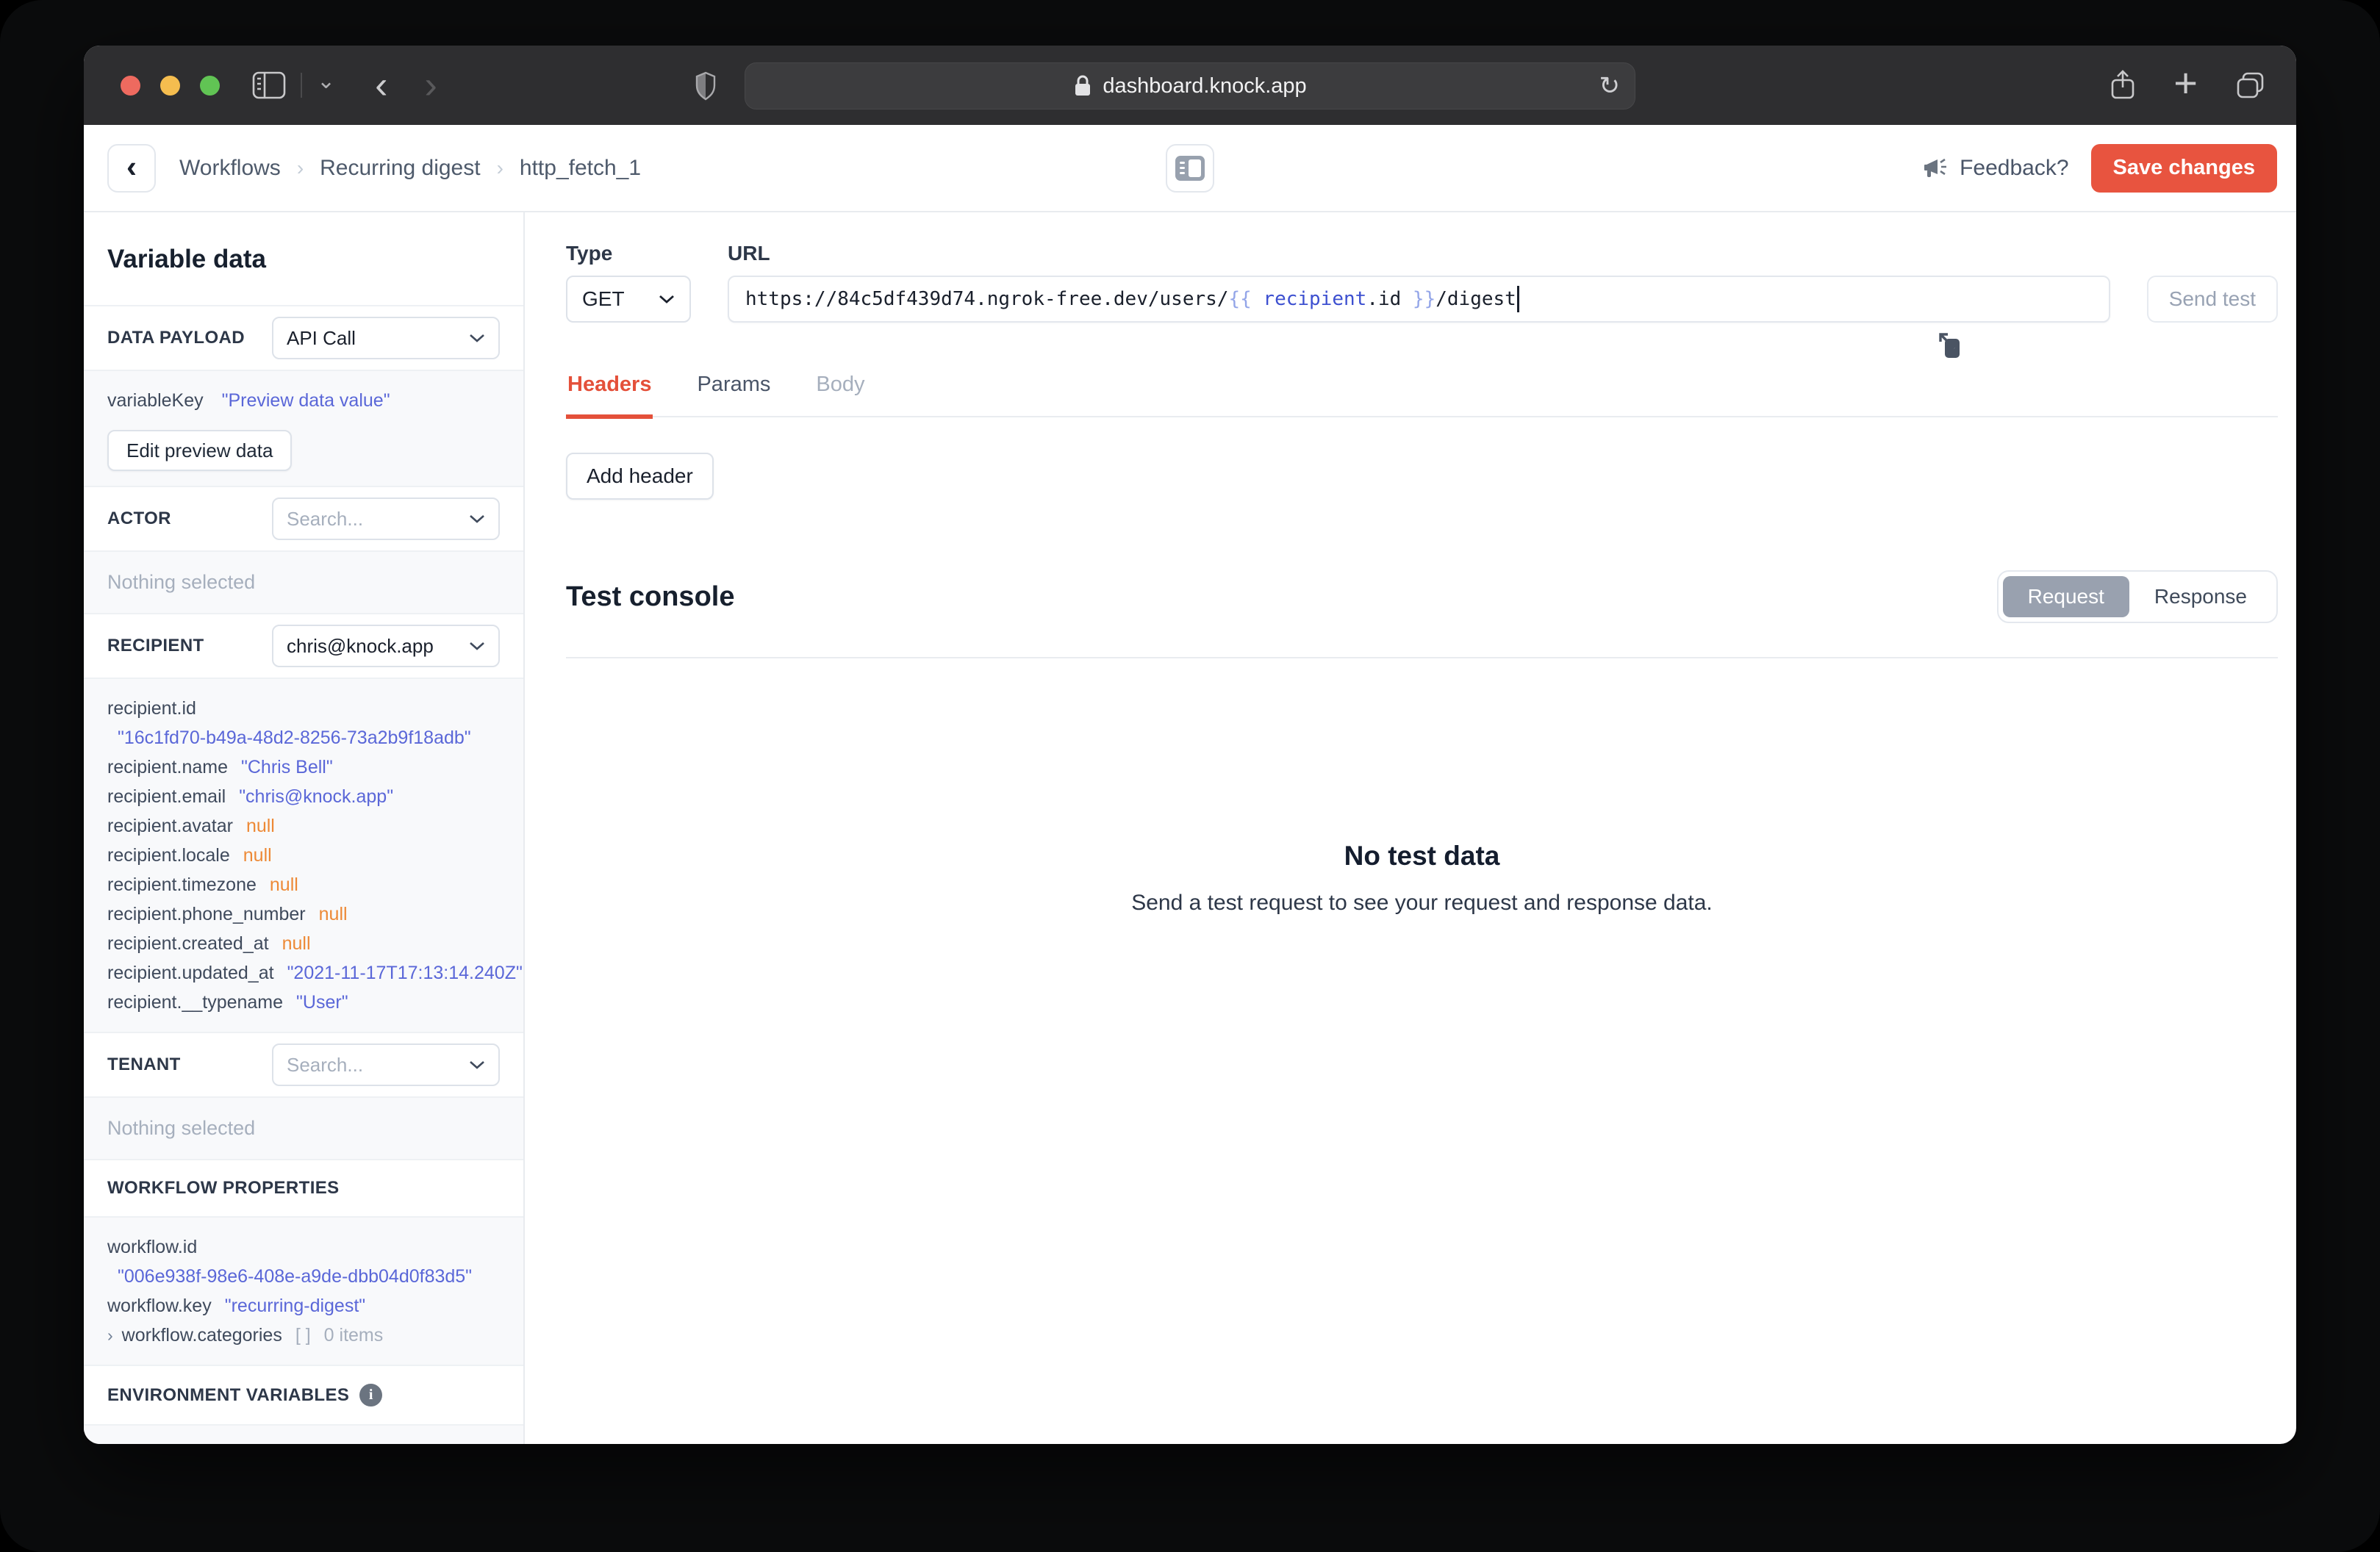  What do you see at coordinates (2123, 85) in the screenshot?
I see `share-icon` at bounding box center [2123, 85].